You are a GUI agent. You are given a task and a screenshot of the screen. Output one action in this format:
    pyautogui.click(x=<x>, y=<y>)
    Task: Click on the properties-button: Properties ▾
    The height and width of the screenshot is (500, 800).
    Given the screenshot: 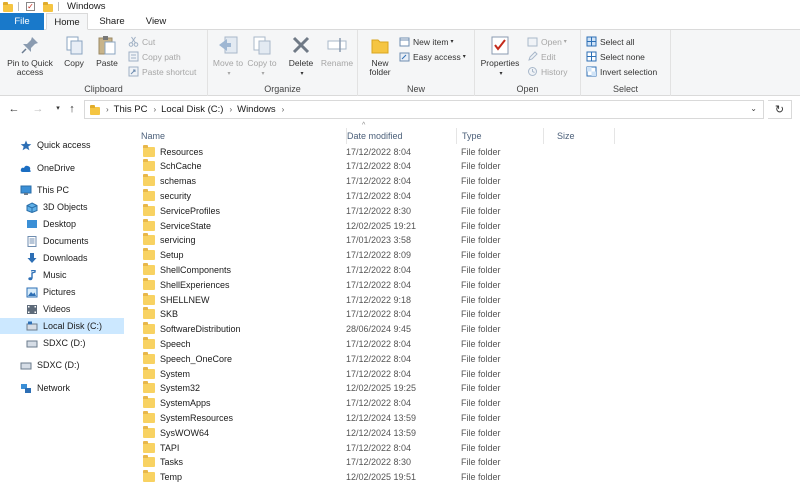 What is the action you would take?
    pyautogui.click(x=500, y=56)
    